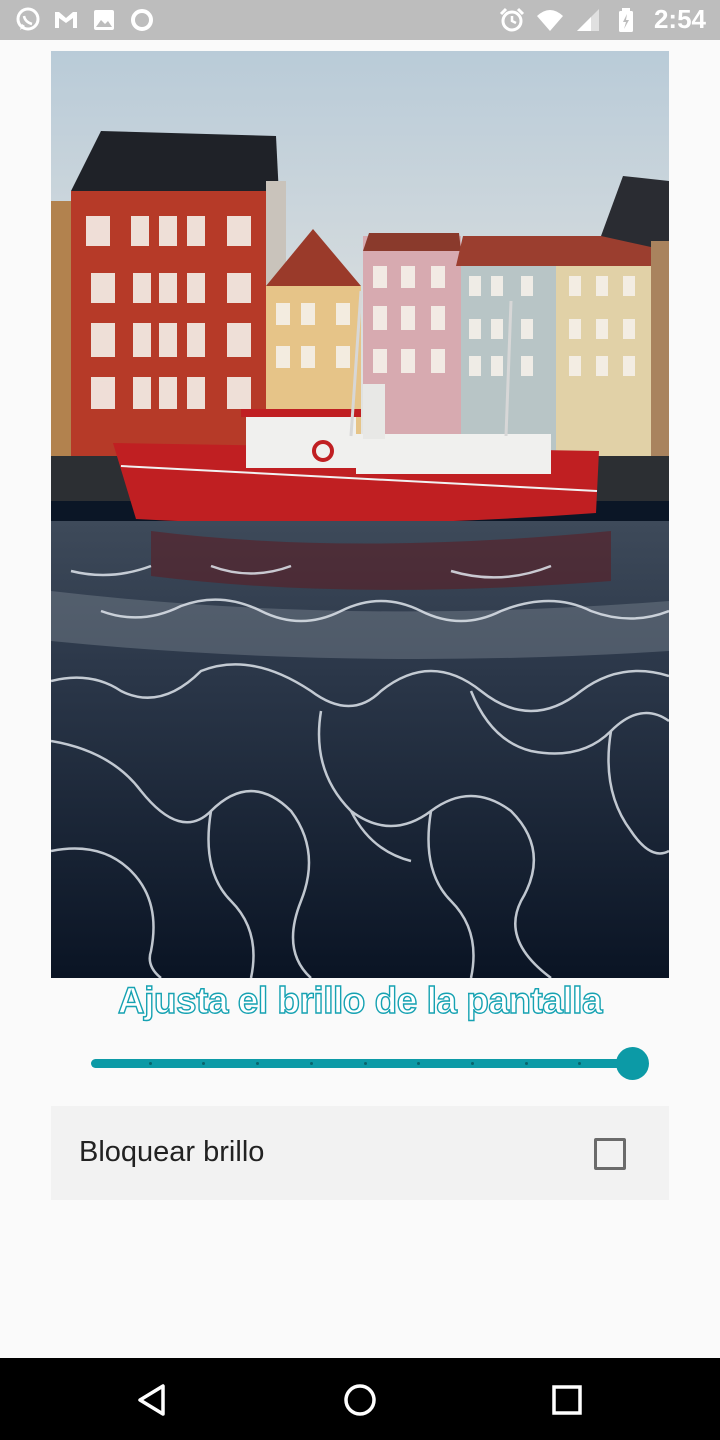  Describe the element at coordinates (104, 20) in the screenshot. I see `image-icon` at that location.